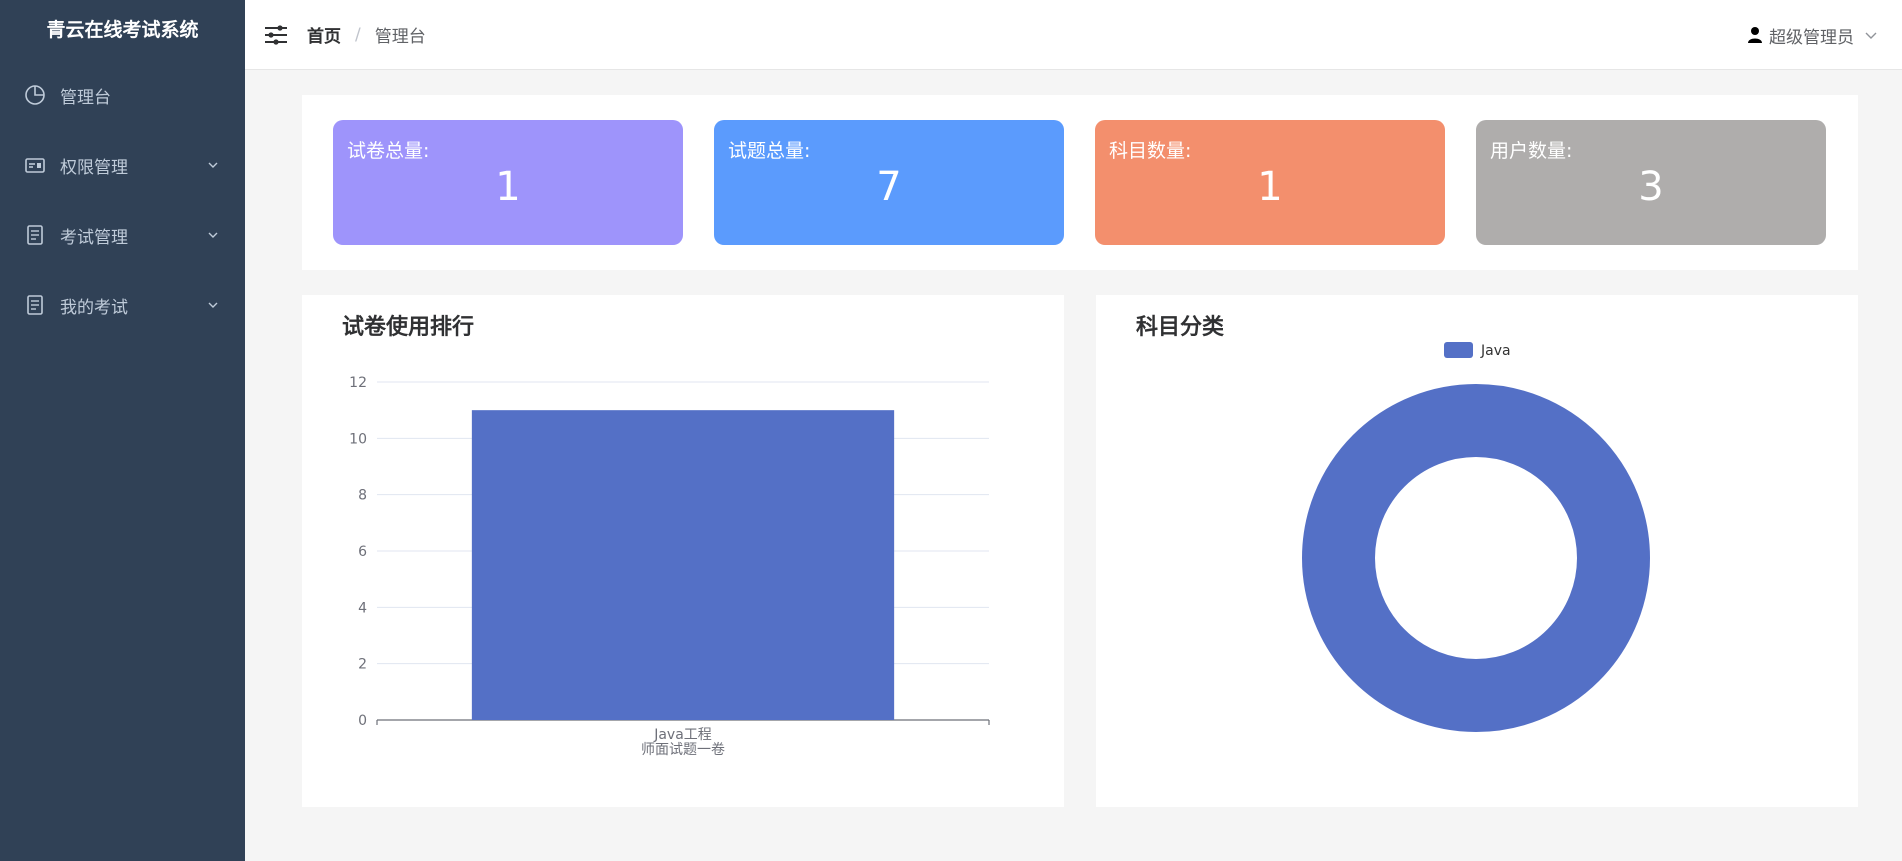  I want to click on y-tick-label: 2, so click(362, 665).